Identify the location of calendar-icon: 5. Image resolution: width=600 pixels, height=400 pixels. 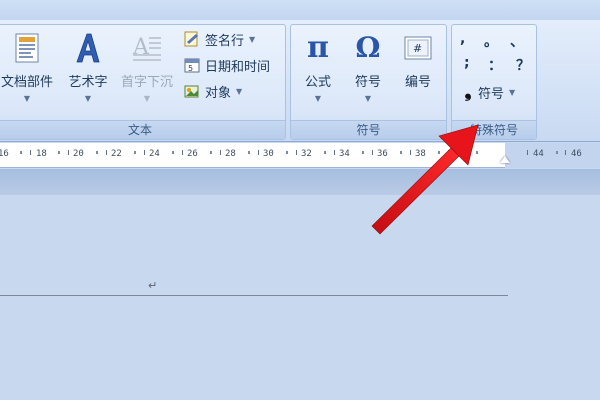
(192, 65).